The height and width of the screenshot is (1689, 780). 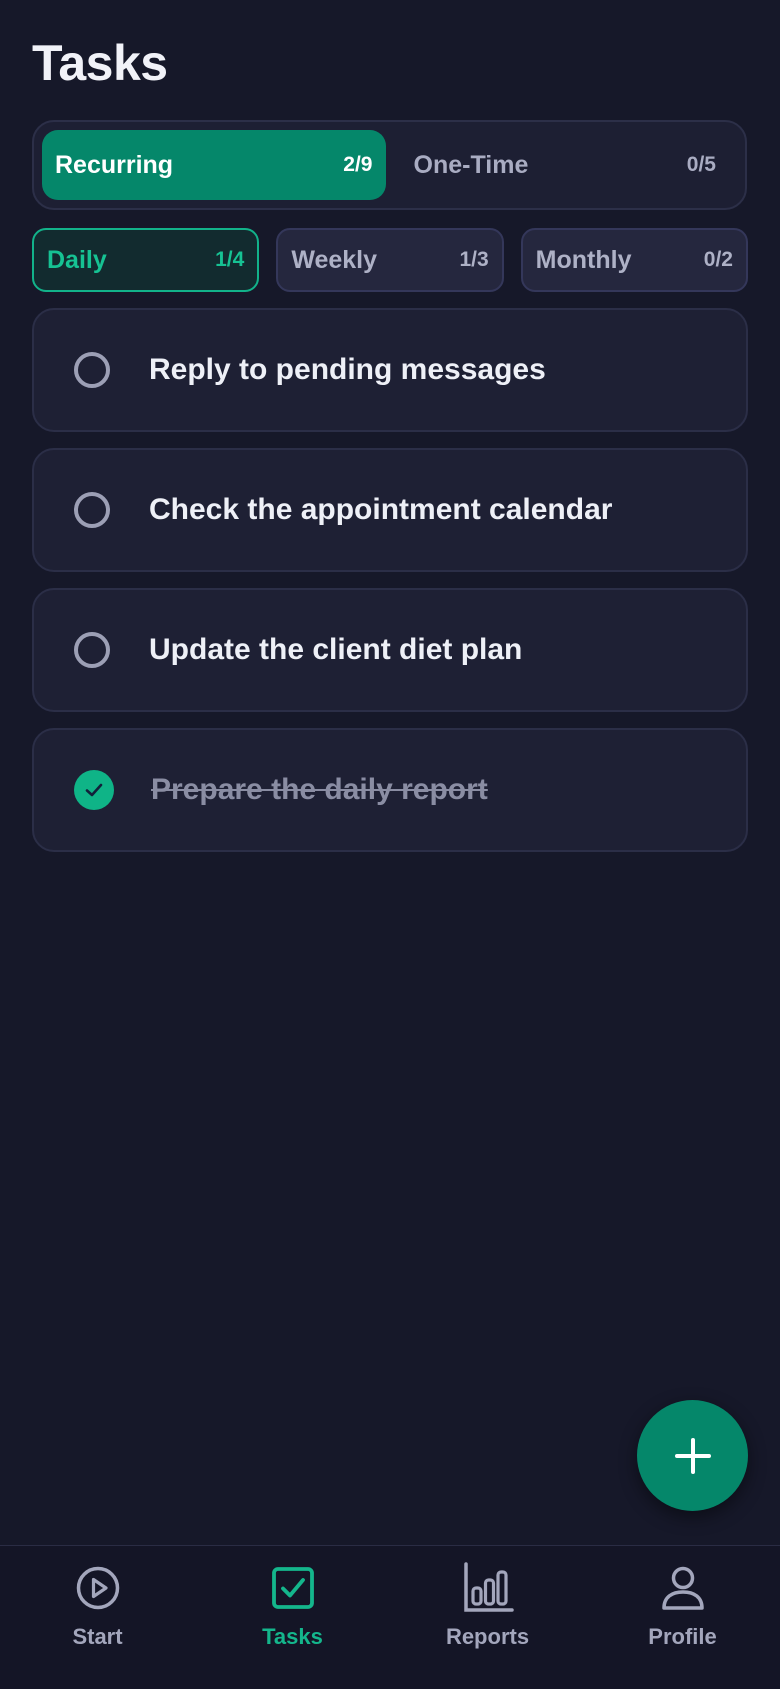 I want to click on task-type-segmented-control: Recurring 2/9 One-Time 0/5, so click(x=389, y=165).